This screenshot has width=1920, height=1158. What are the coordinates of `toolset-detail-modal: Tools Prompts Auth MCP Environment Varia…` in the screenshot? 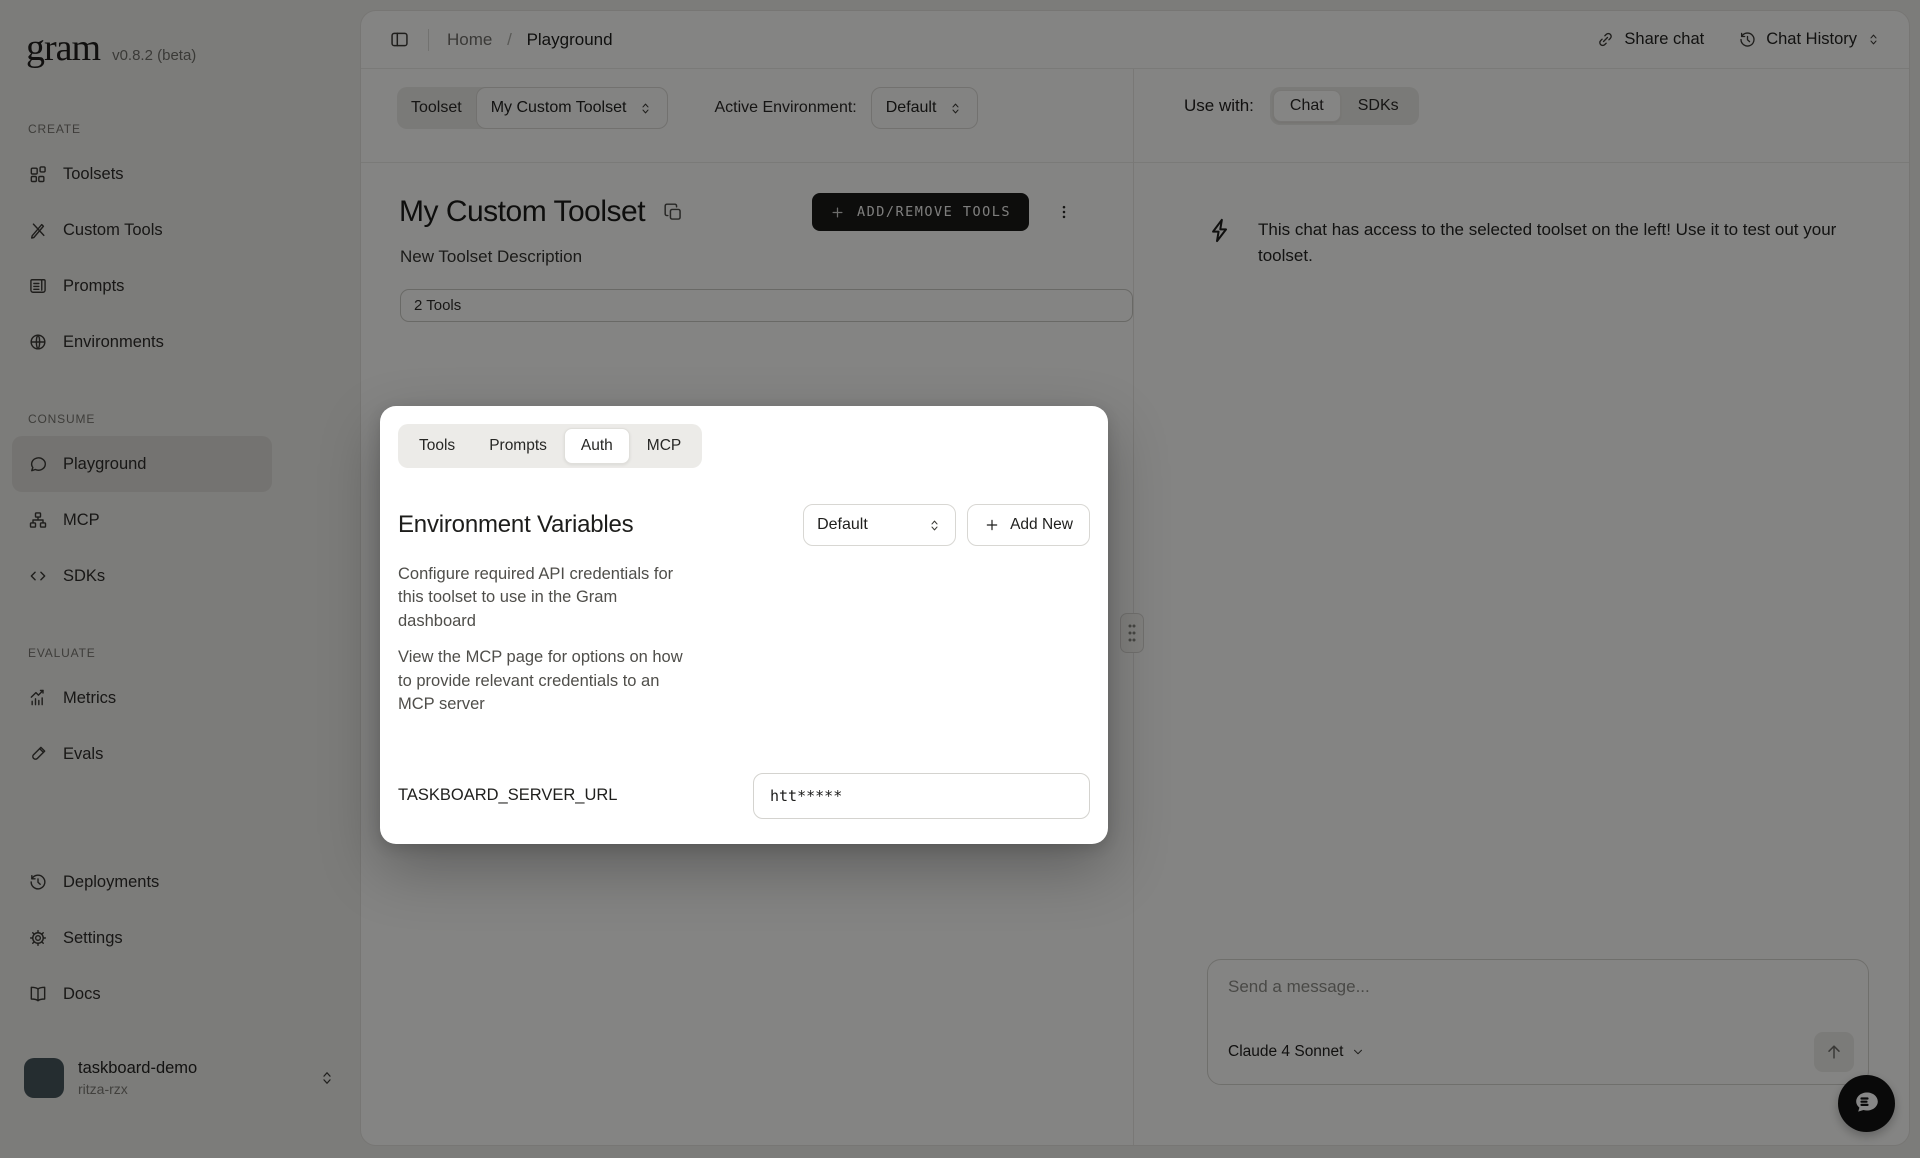 It's located at (744, 625).